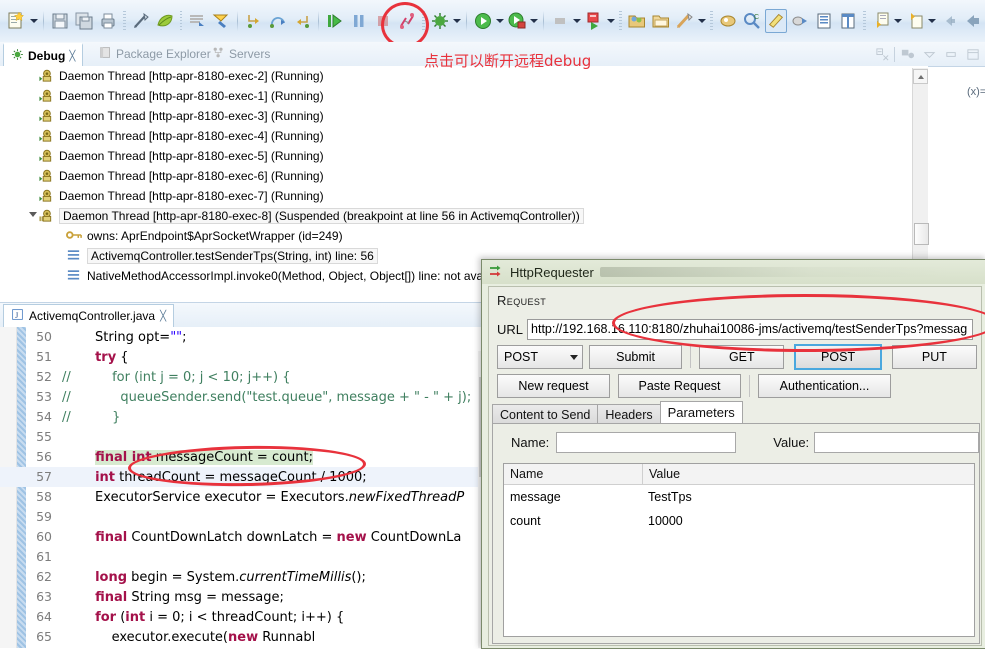 Image resolution: width=985 pixels, height=649 pixels. Describe the element at coordinates (252, 357) in the screenshot. I see `code-line: 51 try {` at that location.